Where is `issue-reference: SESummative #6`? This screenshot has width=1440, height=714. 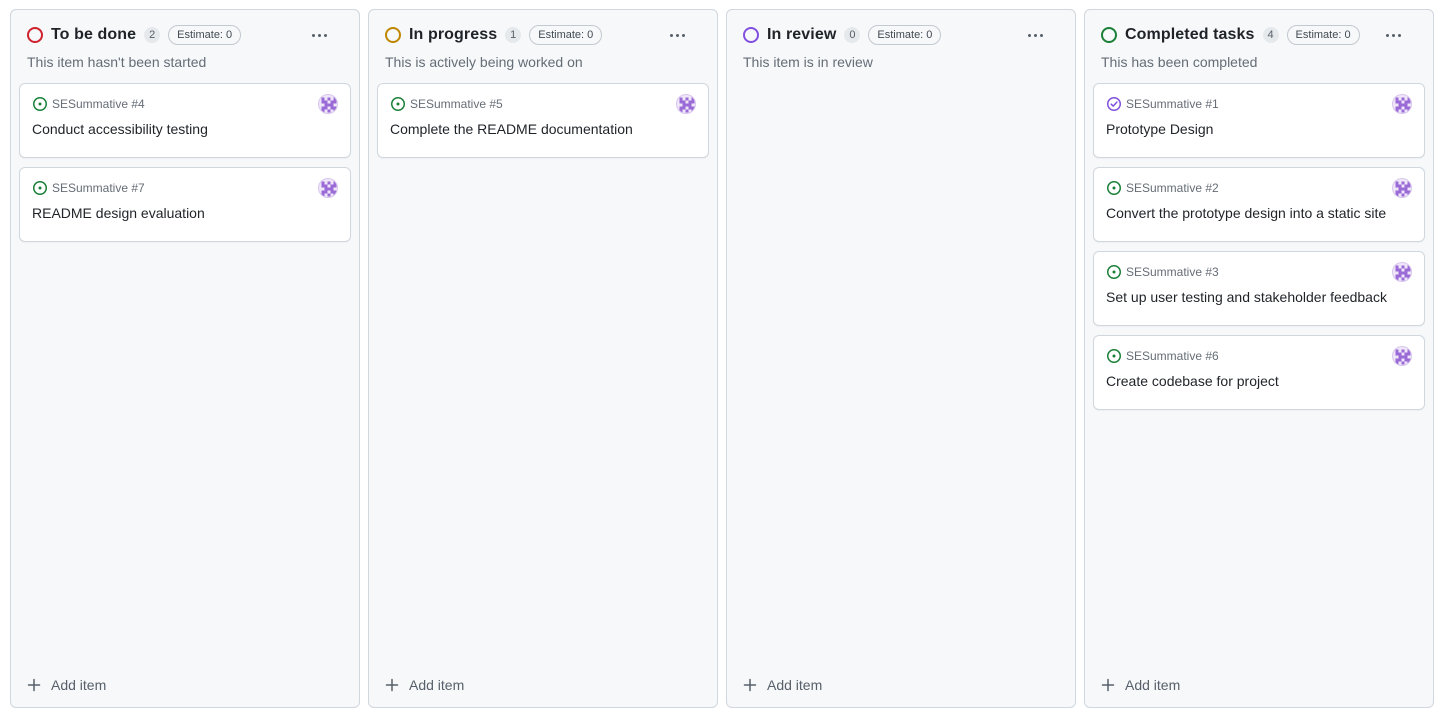
issue-reference: SESummative #6 is located at coordinates (1172, 356).